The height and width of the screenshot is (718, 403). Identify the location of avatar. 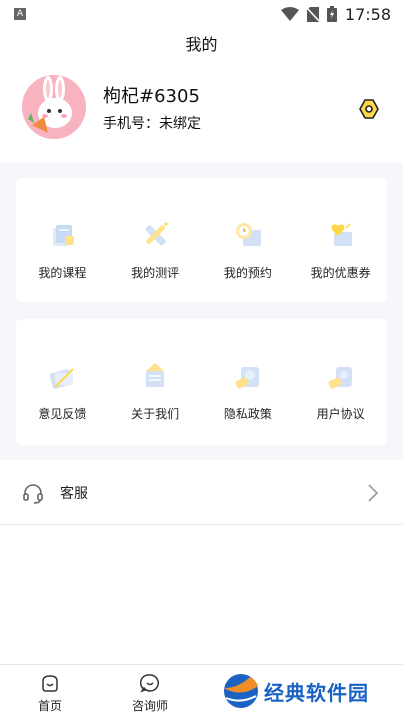
(54, 107).